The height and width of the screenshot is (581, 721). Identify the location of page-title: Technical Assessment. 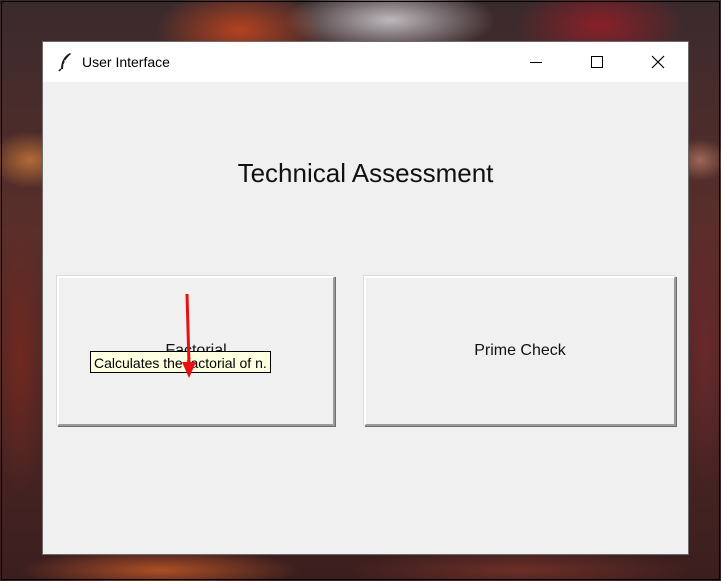
(365, 173).